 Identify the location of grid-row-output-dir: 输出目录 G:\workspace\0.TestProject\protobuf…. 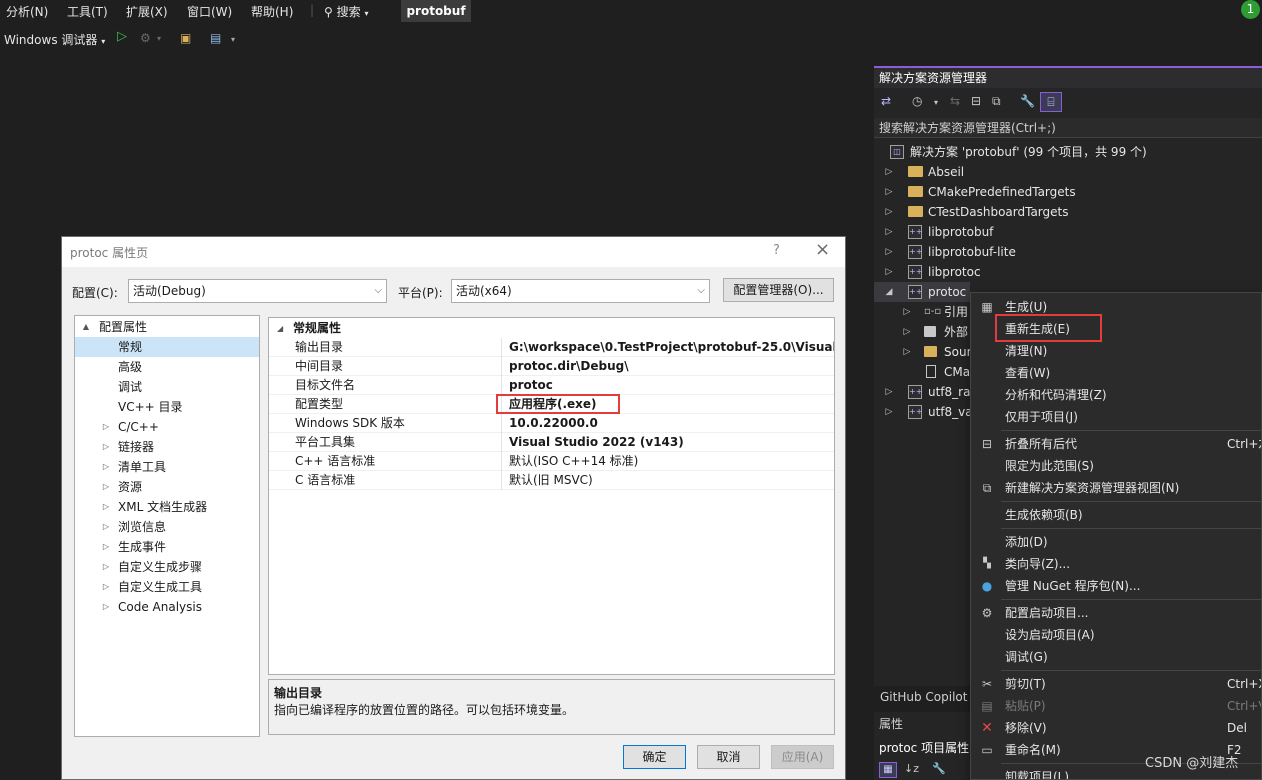
(551, 347).